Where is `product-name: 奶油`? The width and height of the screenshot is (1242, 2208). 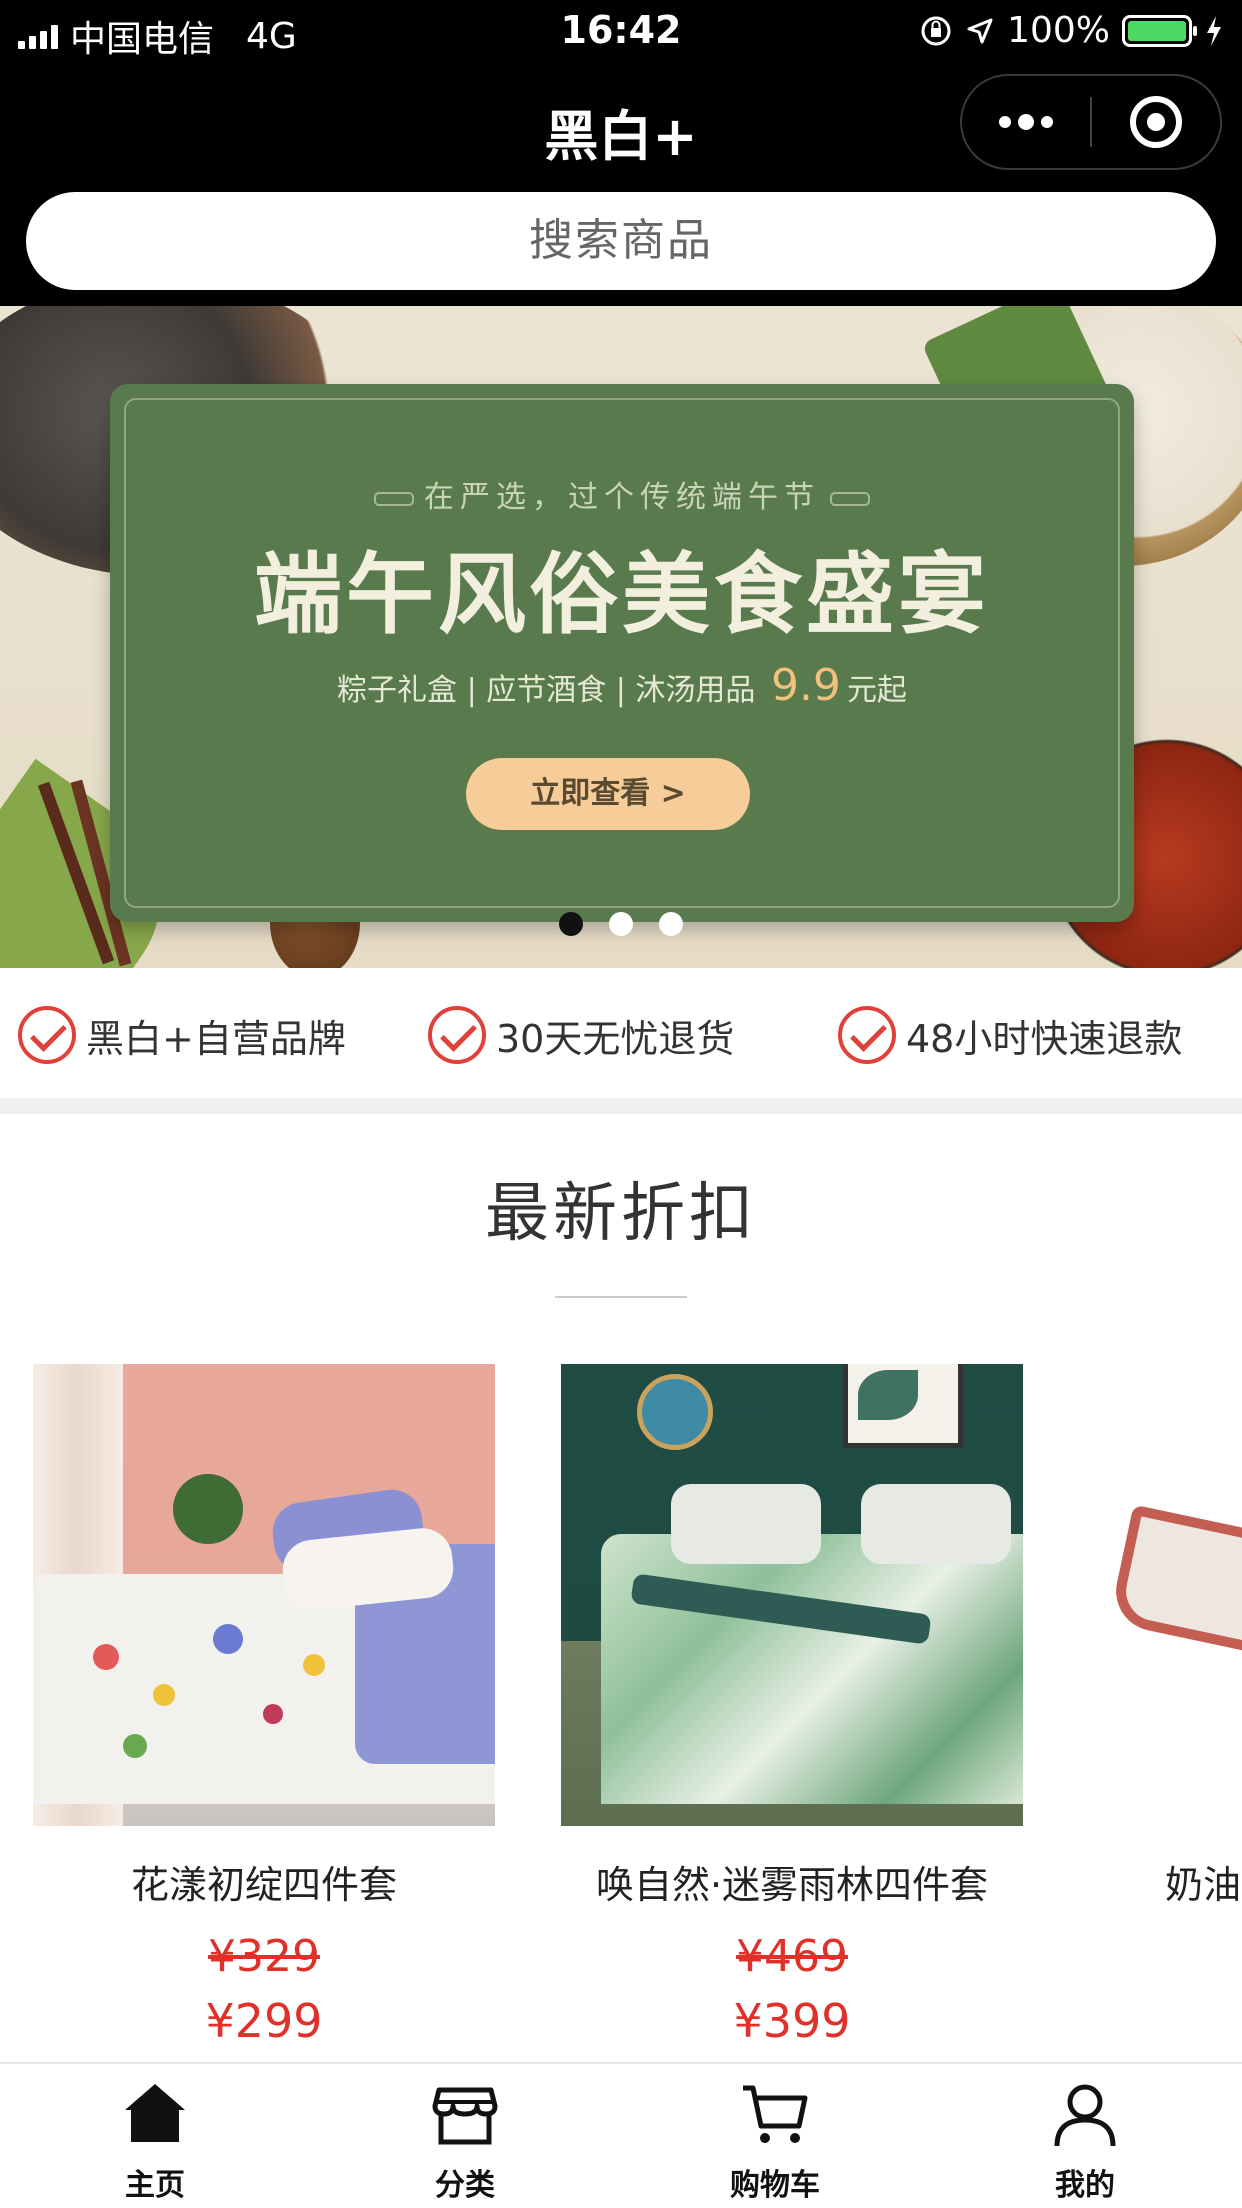
product-name: 奶油 is located at coordinates (1203, 1885).